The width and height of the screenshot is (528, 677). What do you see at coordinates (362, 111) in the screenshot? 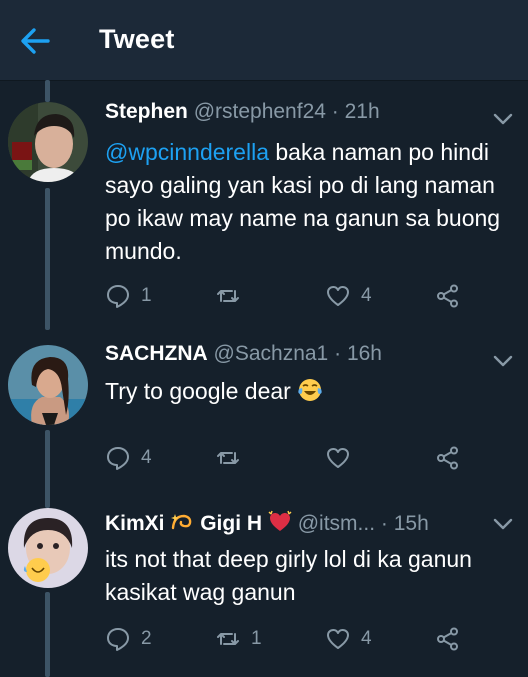
I see `timestamp: 21h` at bounding box center [362, 111].